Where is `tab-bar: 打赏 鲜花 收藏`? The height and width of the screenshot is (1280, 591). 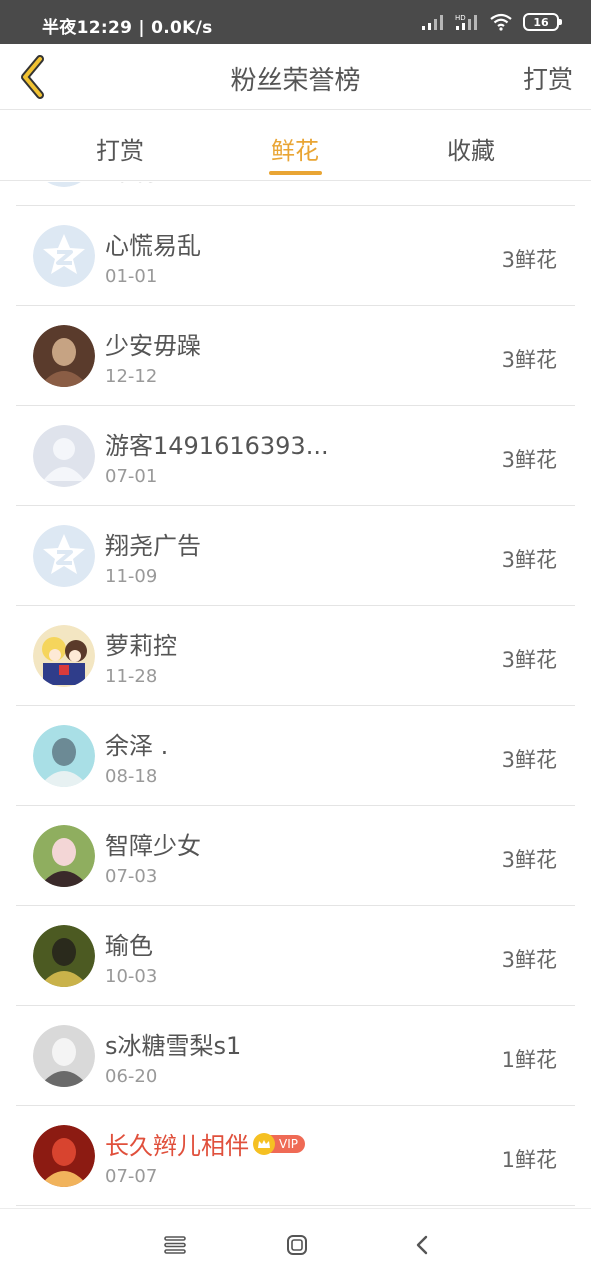
tab-bar: 打赏 鲜花 收藏 is located at coordinates (295, 146).